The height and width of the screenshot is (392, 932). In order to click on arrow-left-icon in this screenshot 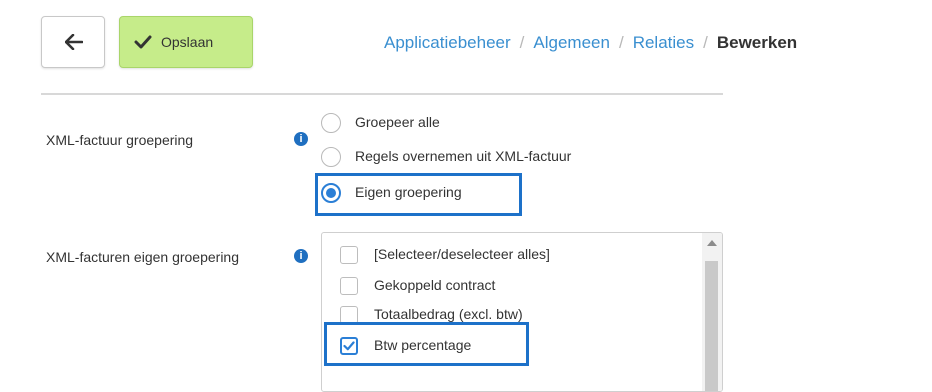, I will do `click(74, 42)`.